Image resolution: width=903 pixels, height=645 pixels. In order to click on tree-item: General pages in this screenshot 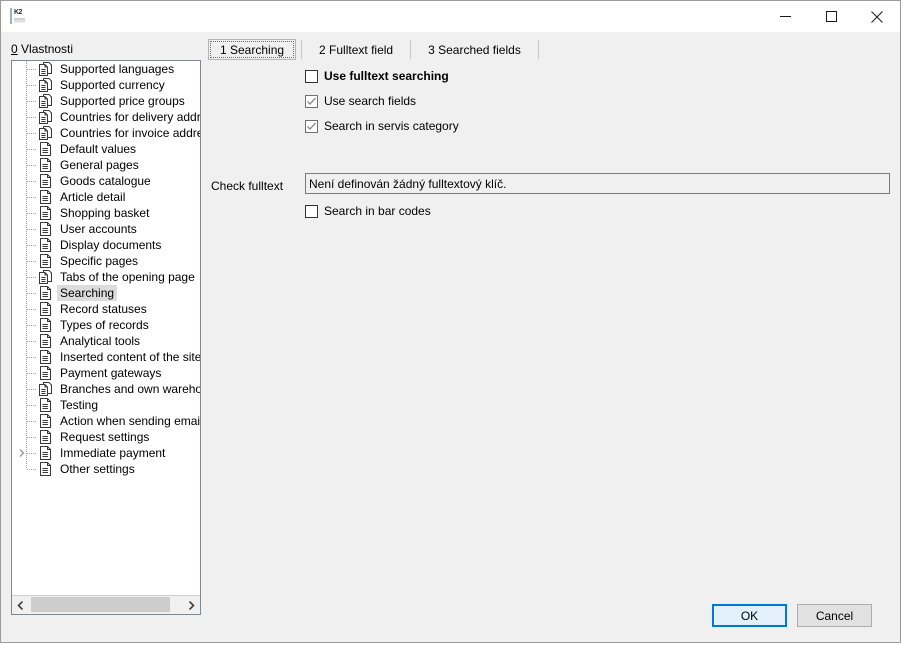, I will do `click(106, 165)`.